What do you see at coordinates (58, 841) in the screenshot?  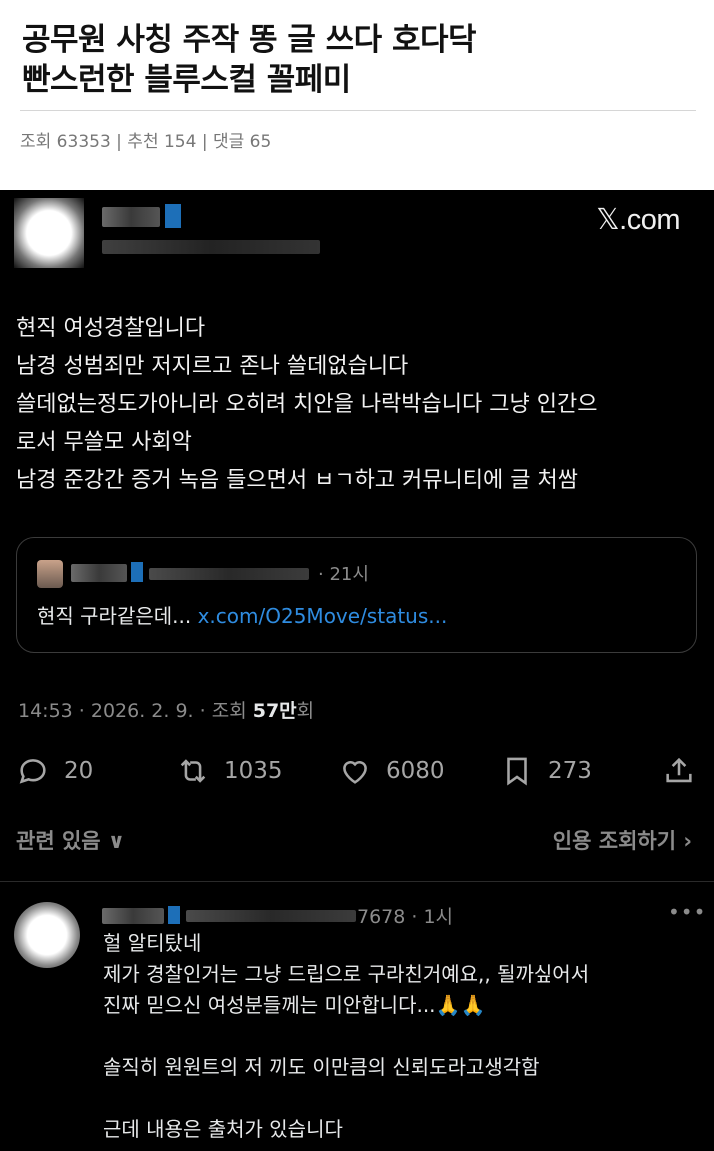 I see `related-label: 관련 있음` at bounding box center [58, 841].